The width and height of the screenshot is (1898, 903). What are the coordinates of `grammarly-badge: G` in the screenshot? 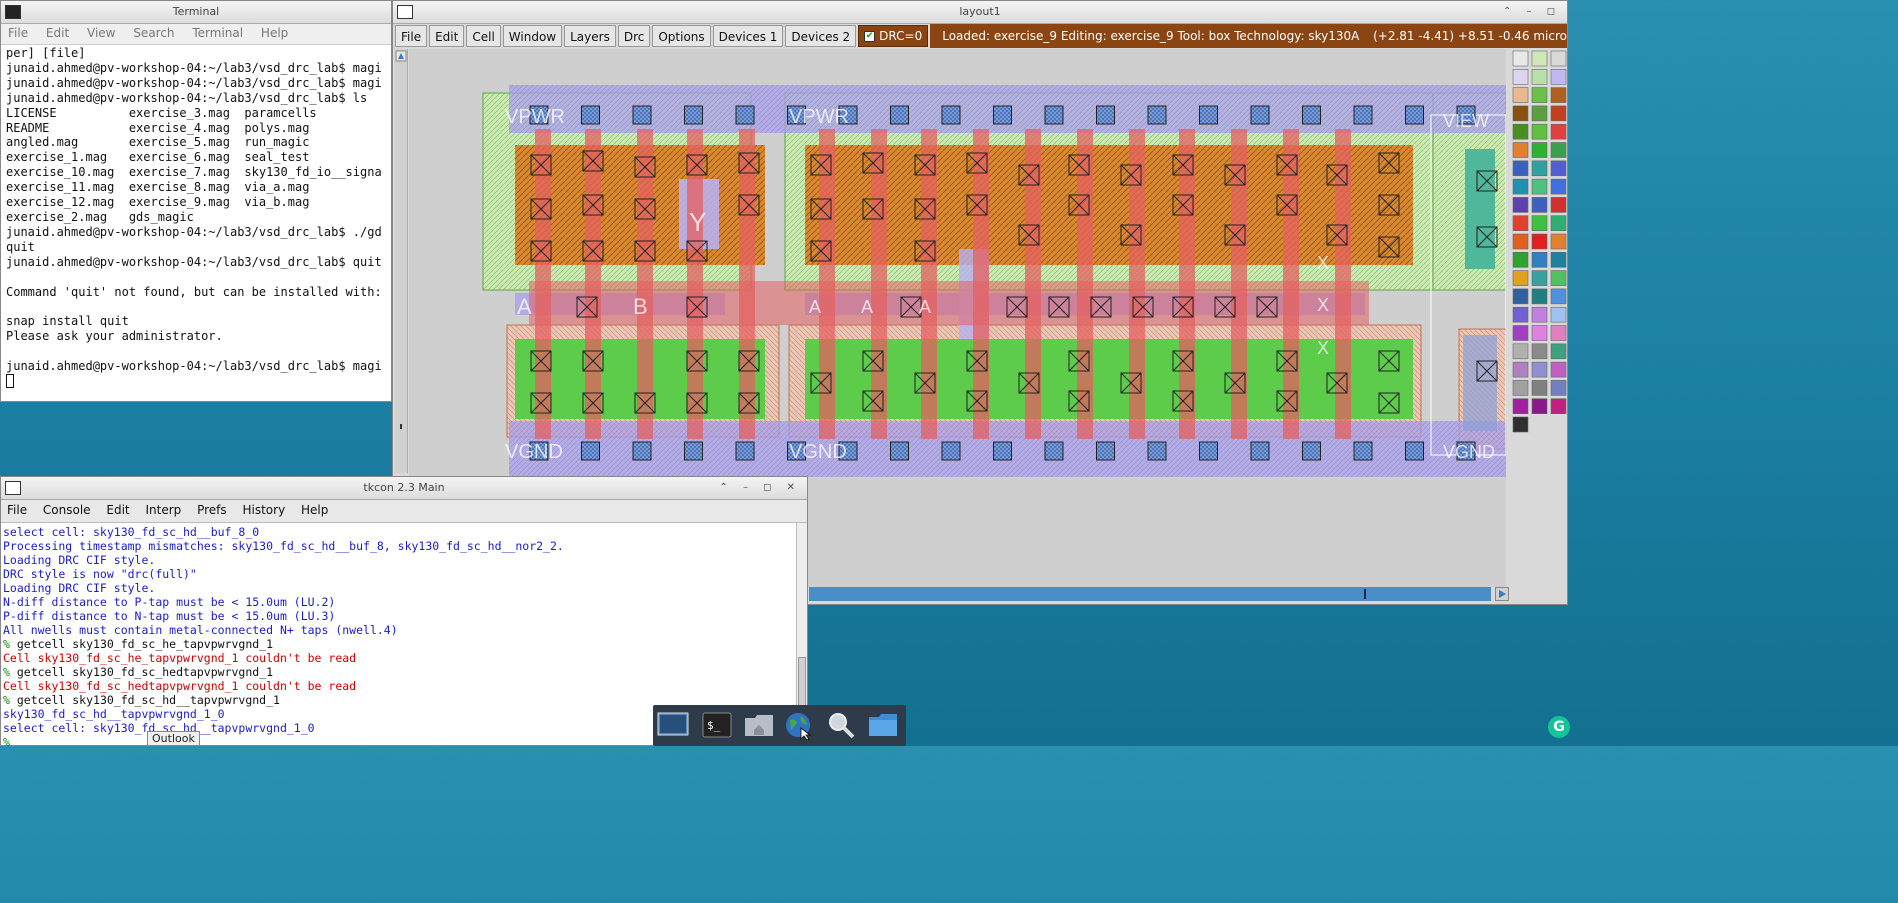 It's located at (1559, 727).